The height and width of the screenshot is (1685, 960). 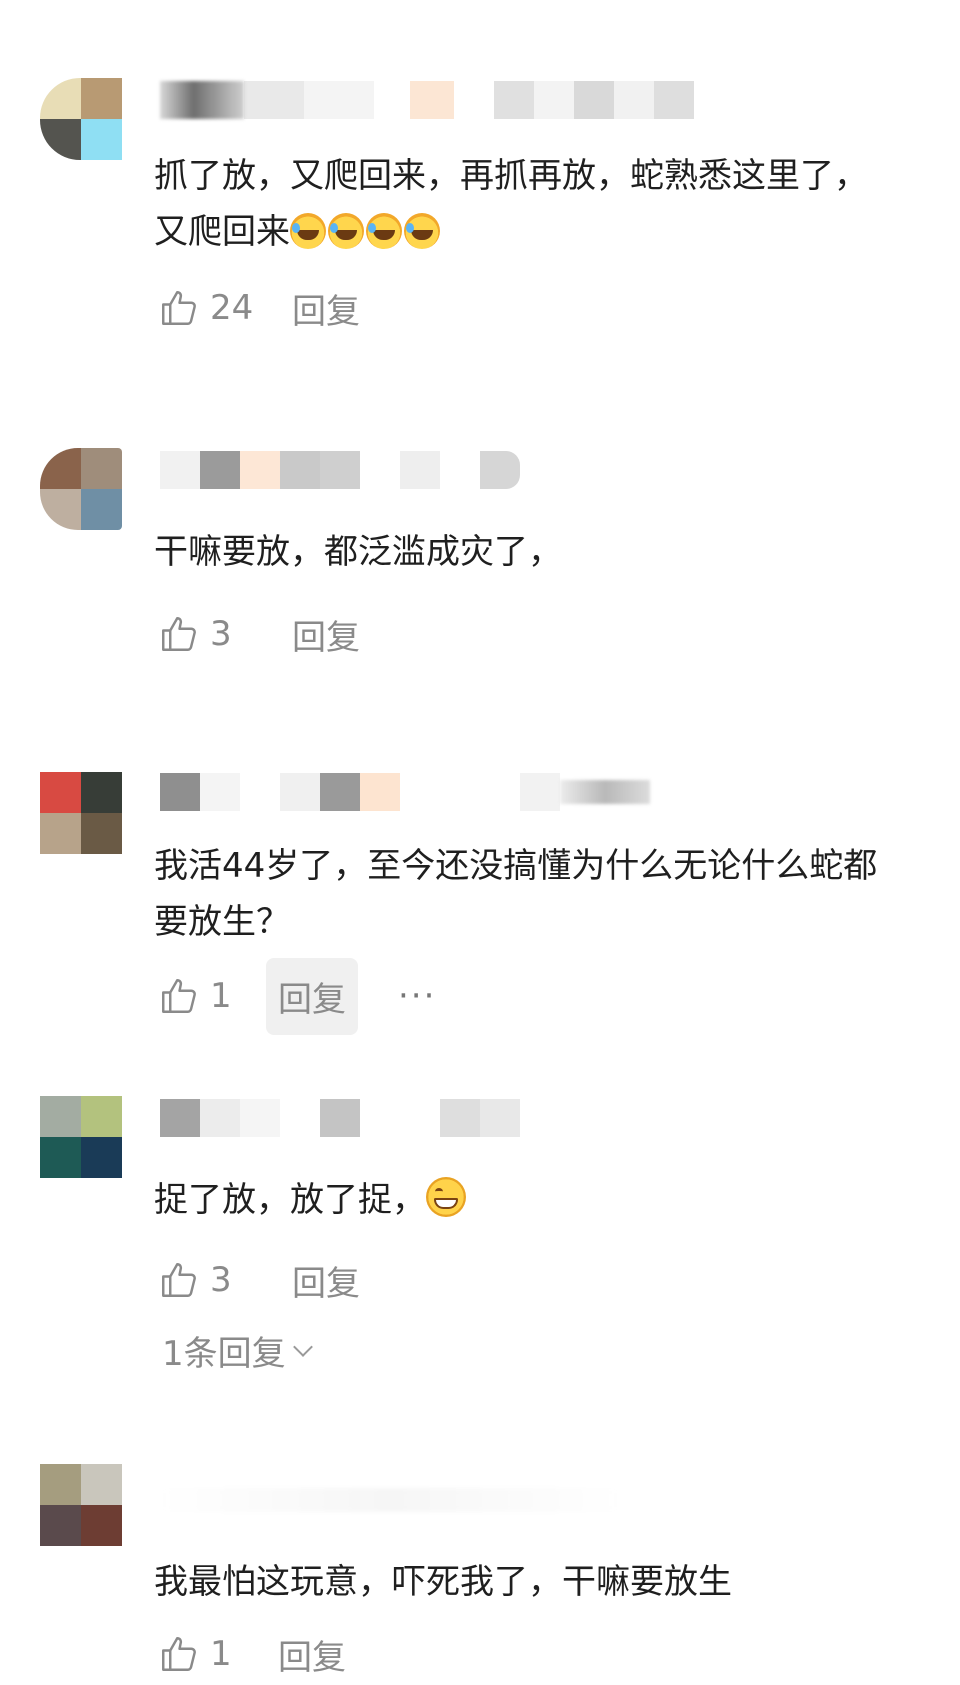 I want to click on comment-text-body: 我活44岁了，至今还没搞懂为什么无论什么蛇都要放生？, so click(x=516, y=894).